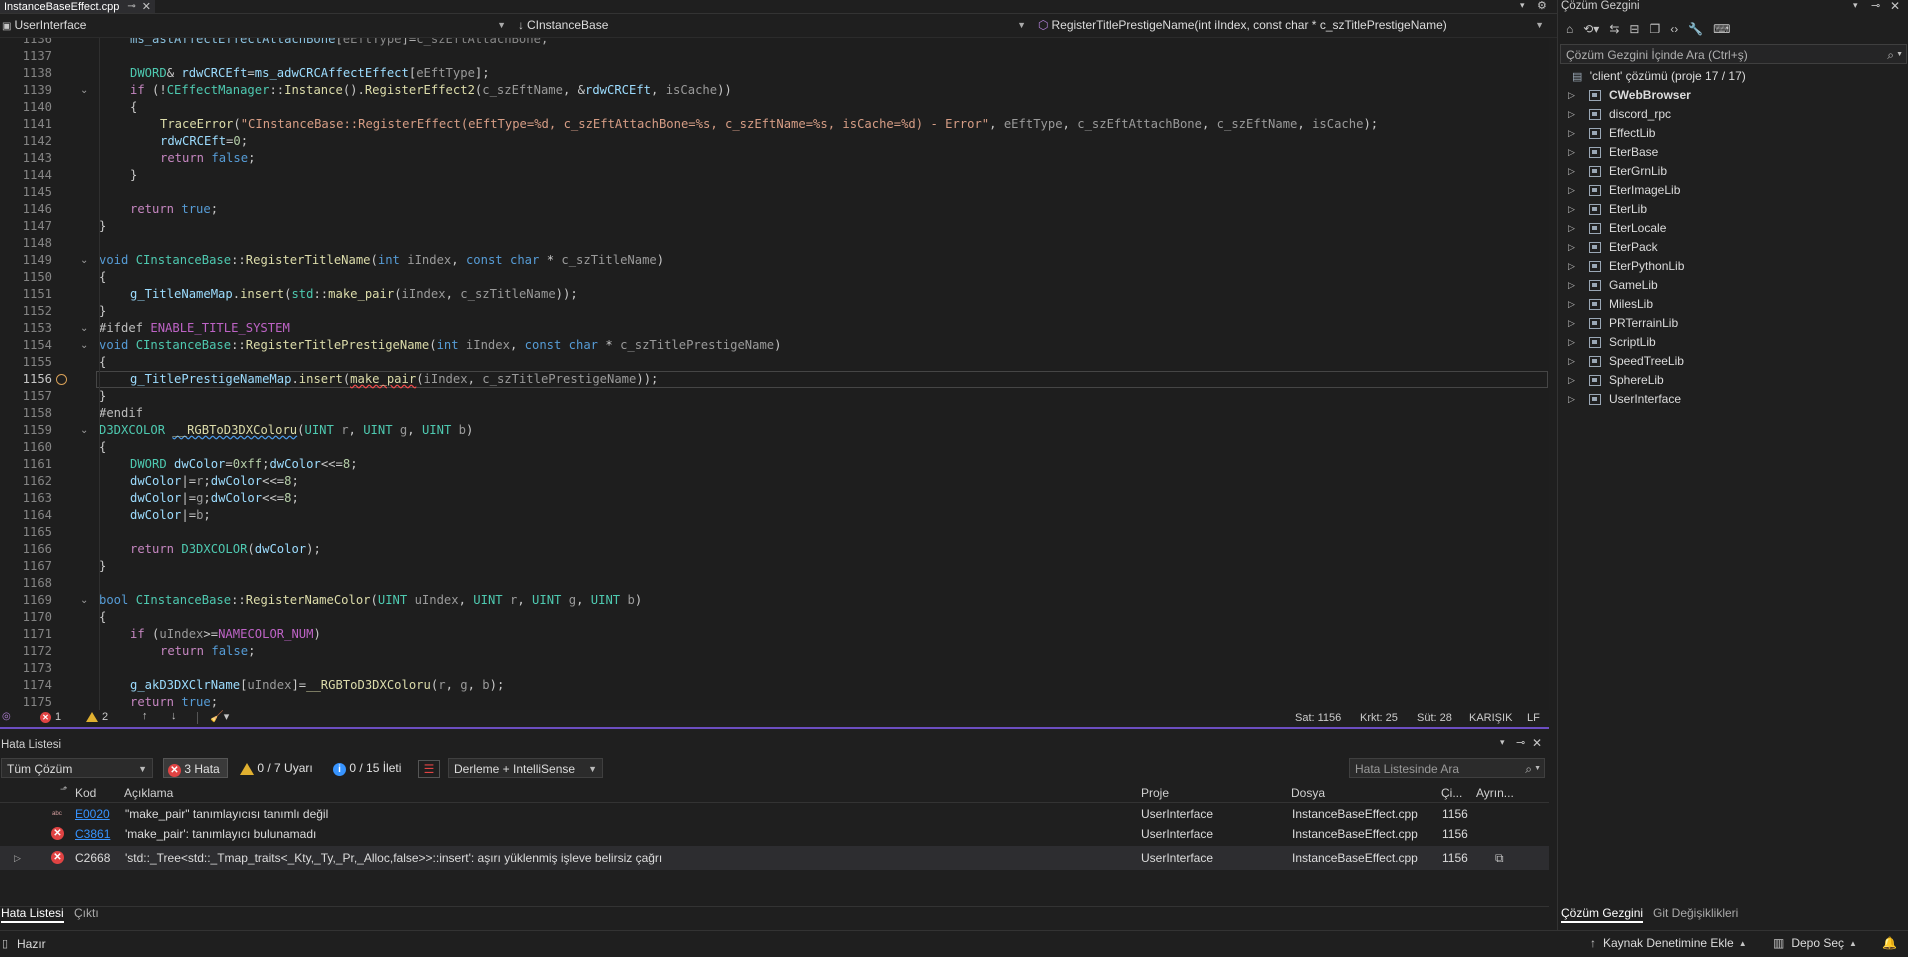 Image resolution: width=1908 pixels, height=957 pixels. What do you see at coordinates (61, 379) in the screenshot?
I see `breakpoint-hint-icon` at bounding box center [61, 379].